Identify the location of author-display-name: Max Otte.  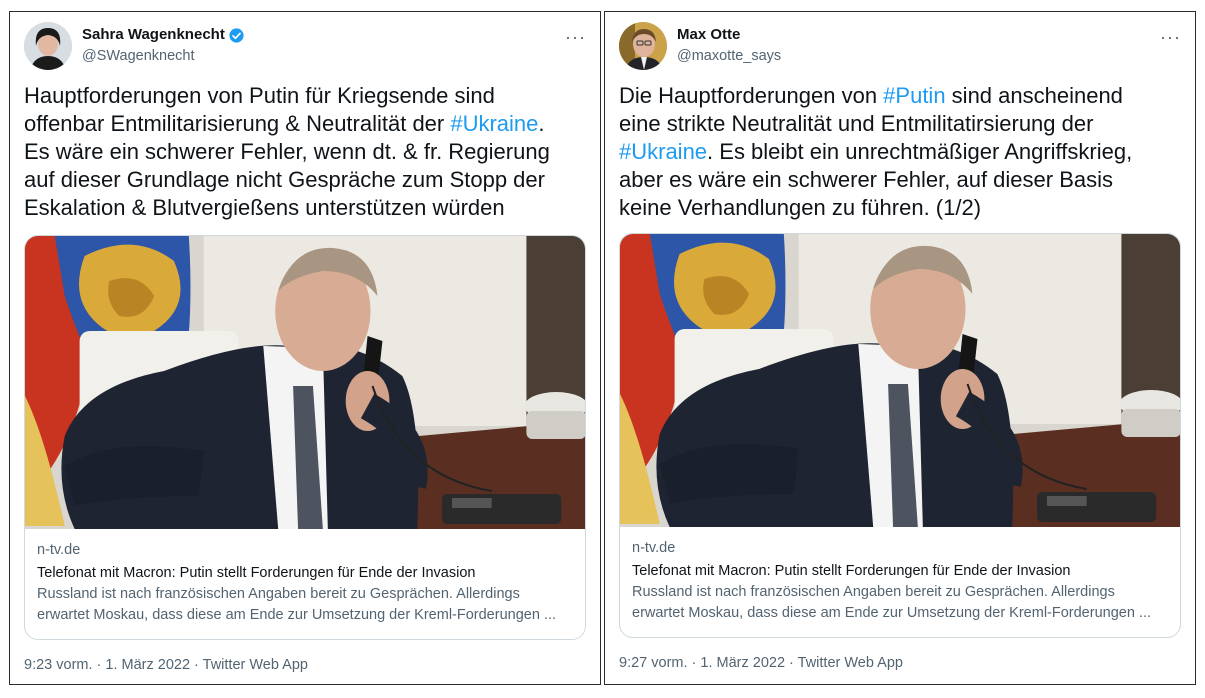
(729, 35).